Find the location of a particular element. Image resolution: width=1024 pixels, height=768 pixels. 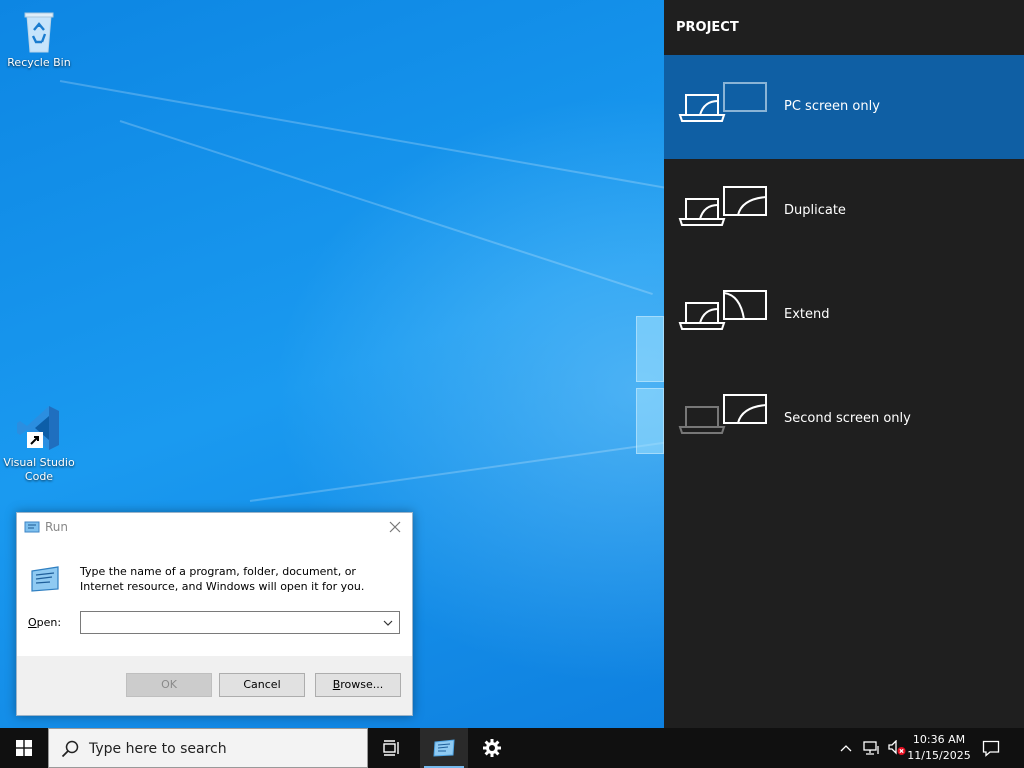

search-icon is located at coordinates (70, 749).